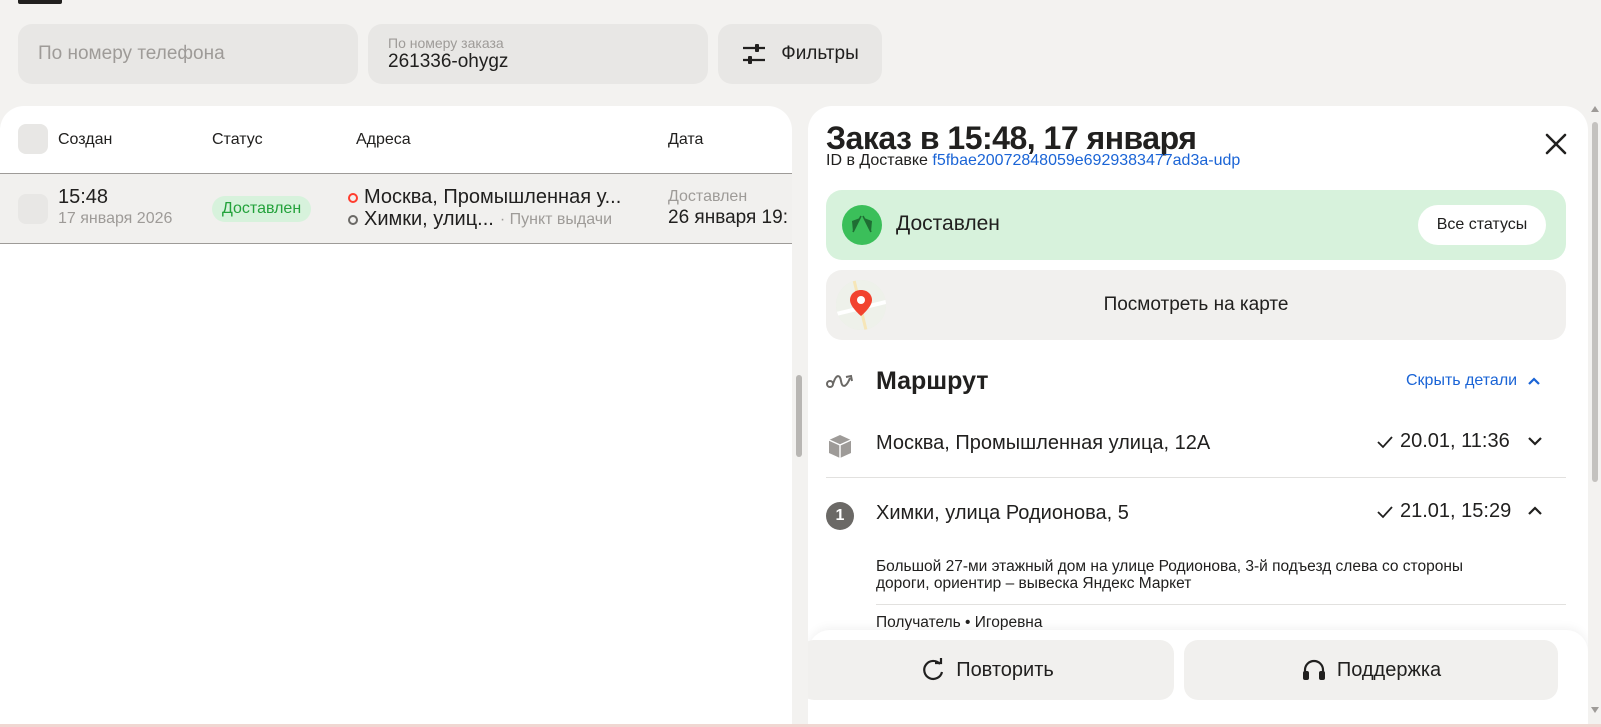 This screenshot has height=727, width=1601. Describe the element at coordinates (933, 669) in the screenshot. I see `refresh-icon` at that location.